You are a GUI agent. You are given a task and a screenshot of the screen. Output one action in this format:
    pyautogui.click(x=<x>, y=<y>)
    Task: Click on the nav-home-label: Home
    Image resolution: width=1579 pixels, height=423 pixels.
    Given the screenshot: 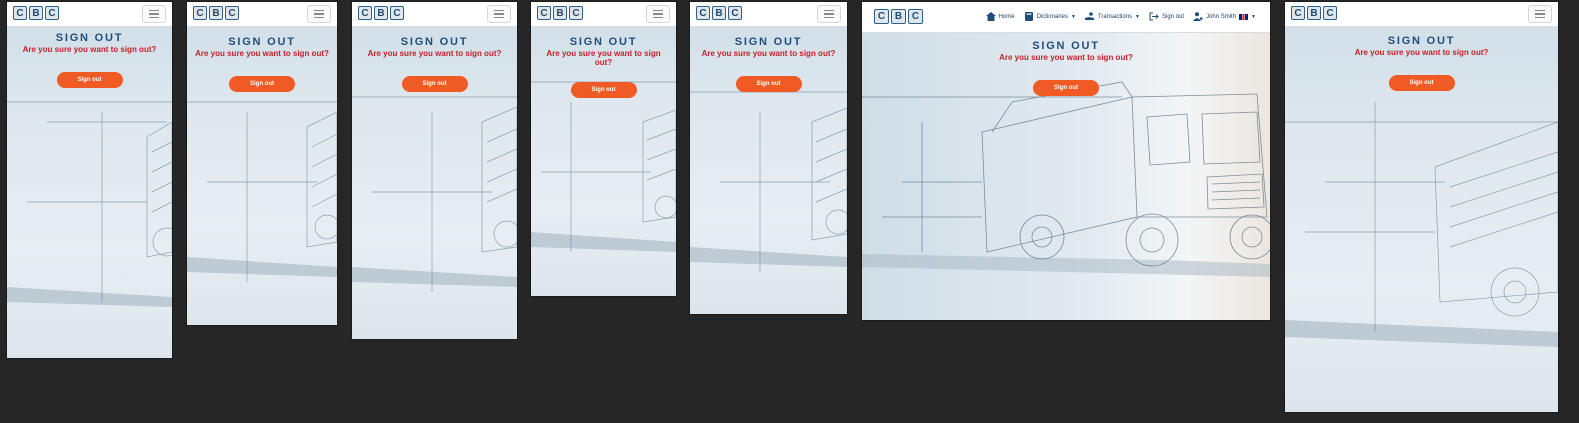 What is the action you would take?
    pyautogui.click(x=1006, y=16)
    